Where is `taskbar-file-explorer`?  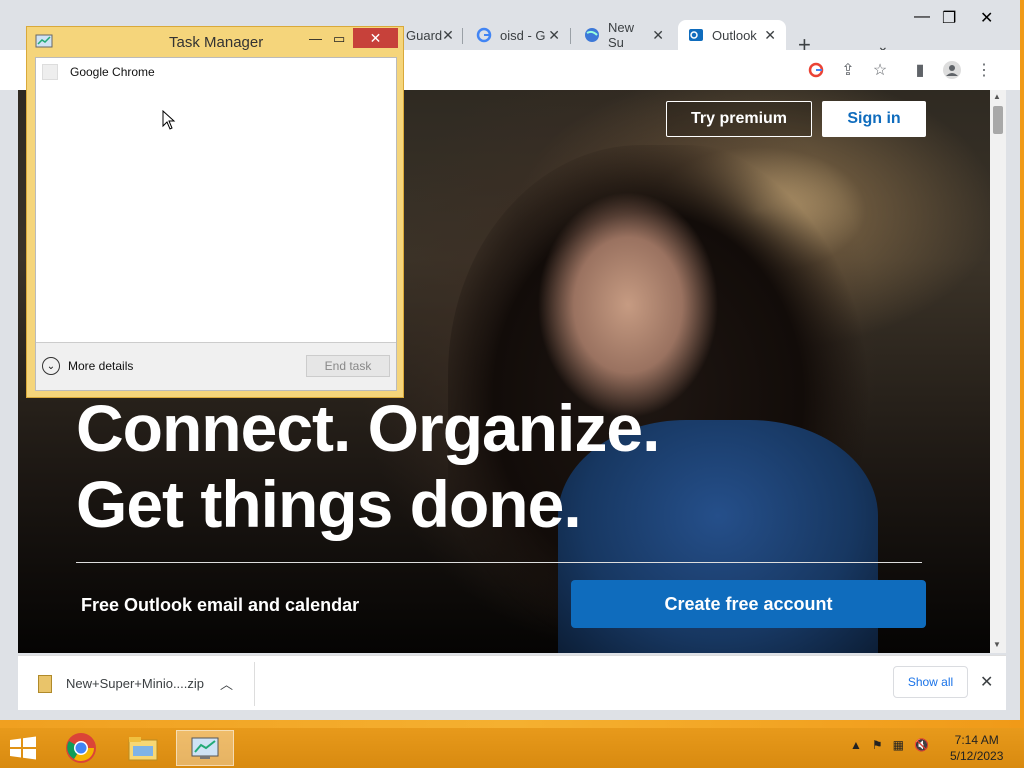 taskbar-file-explorer is located at coordinates (143, 748).